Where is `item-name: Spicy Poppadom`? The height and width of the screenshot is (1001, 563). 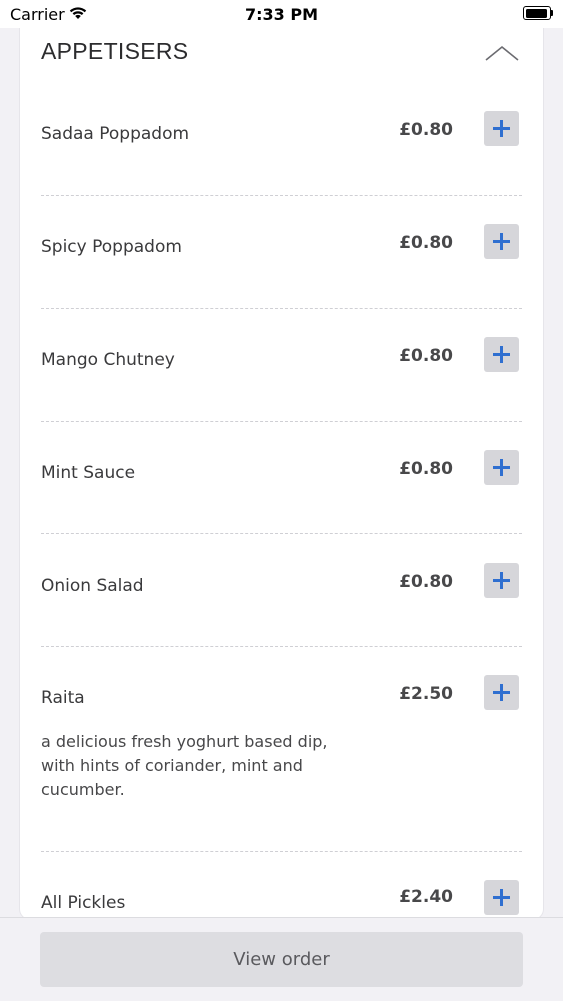 item-name: Spicy Poppadom is located at coordinates (111, 247).